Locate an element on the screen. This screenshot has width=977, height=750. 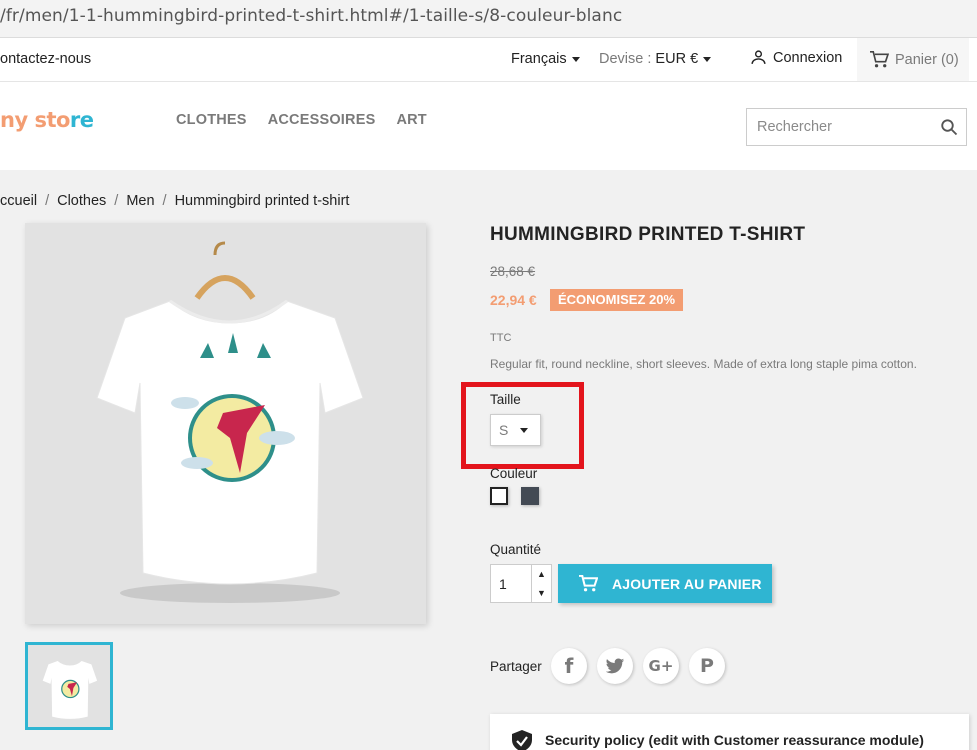
contact-link: ontactez-nous is located at coordinates (45, 59).